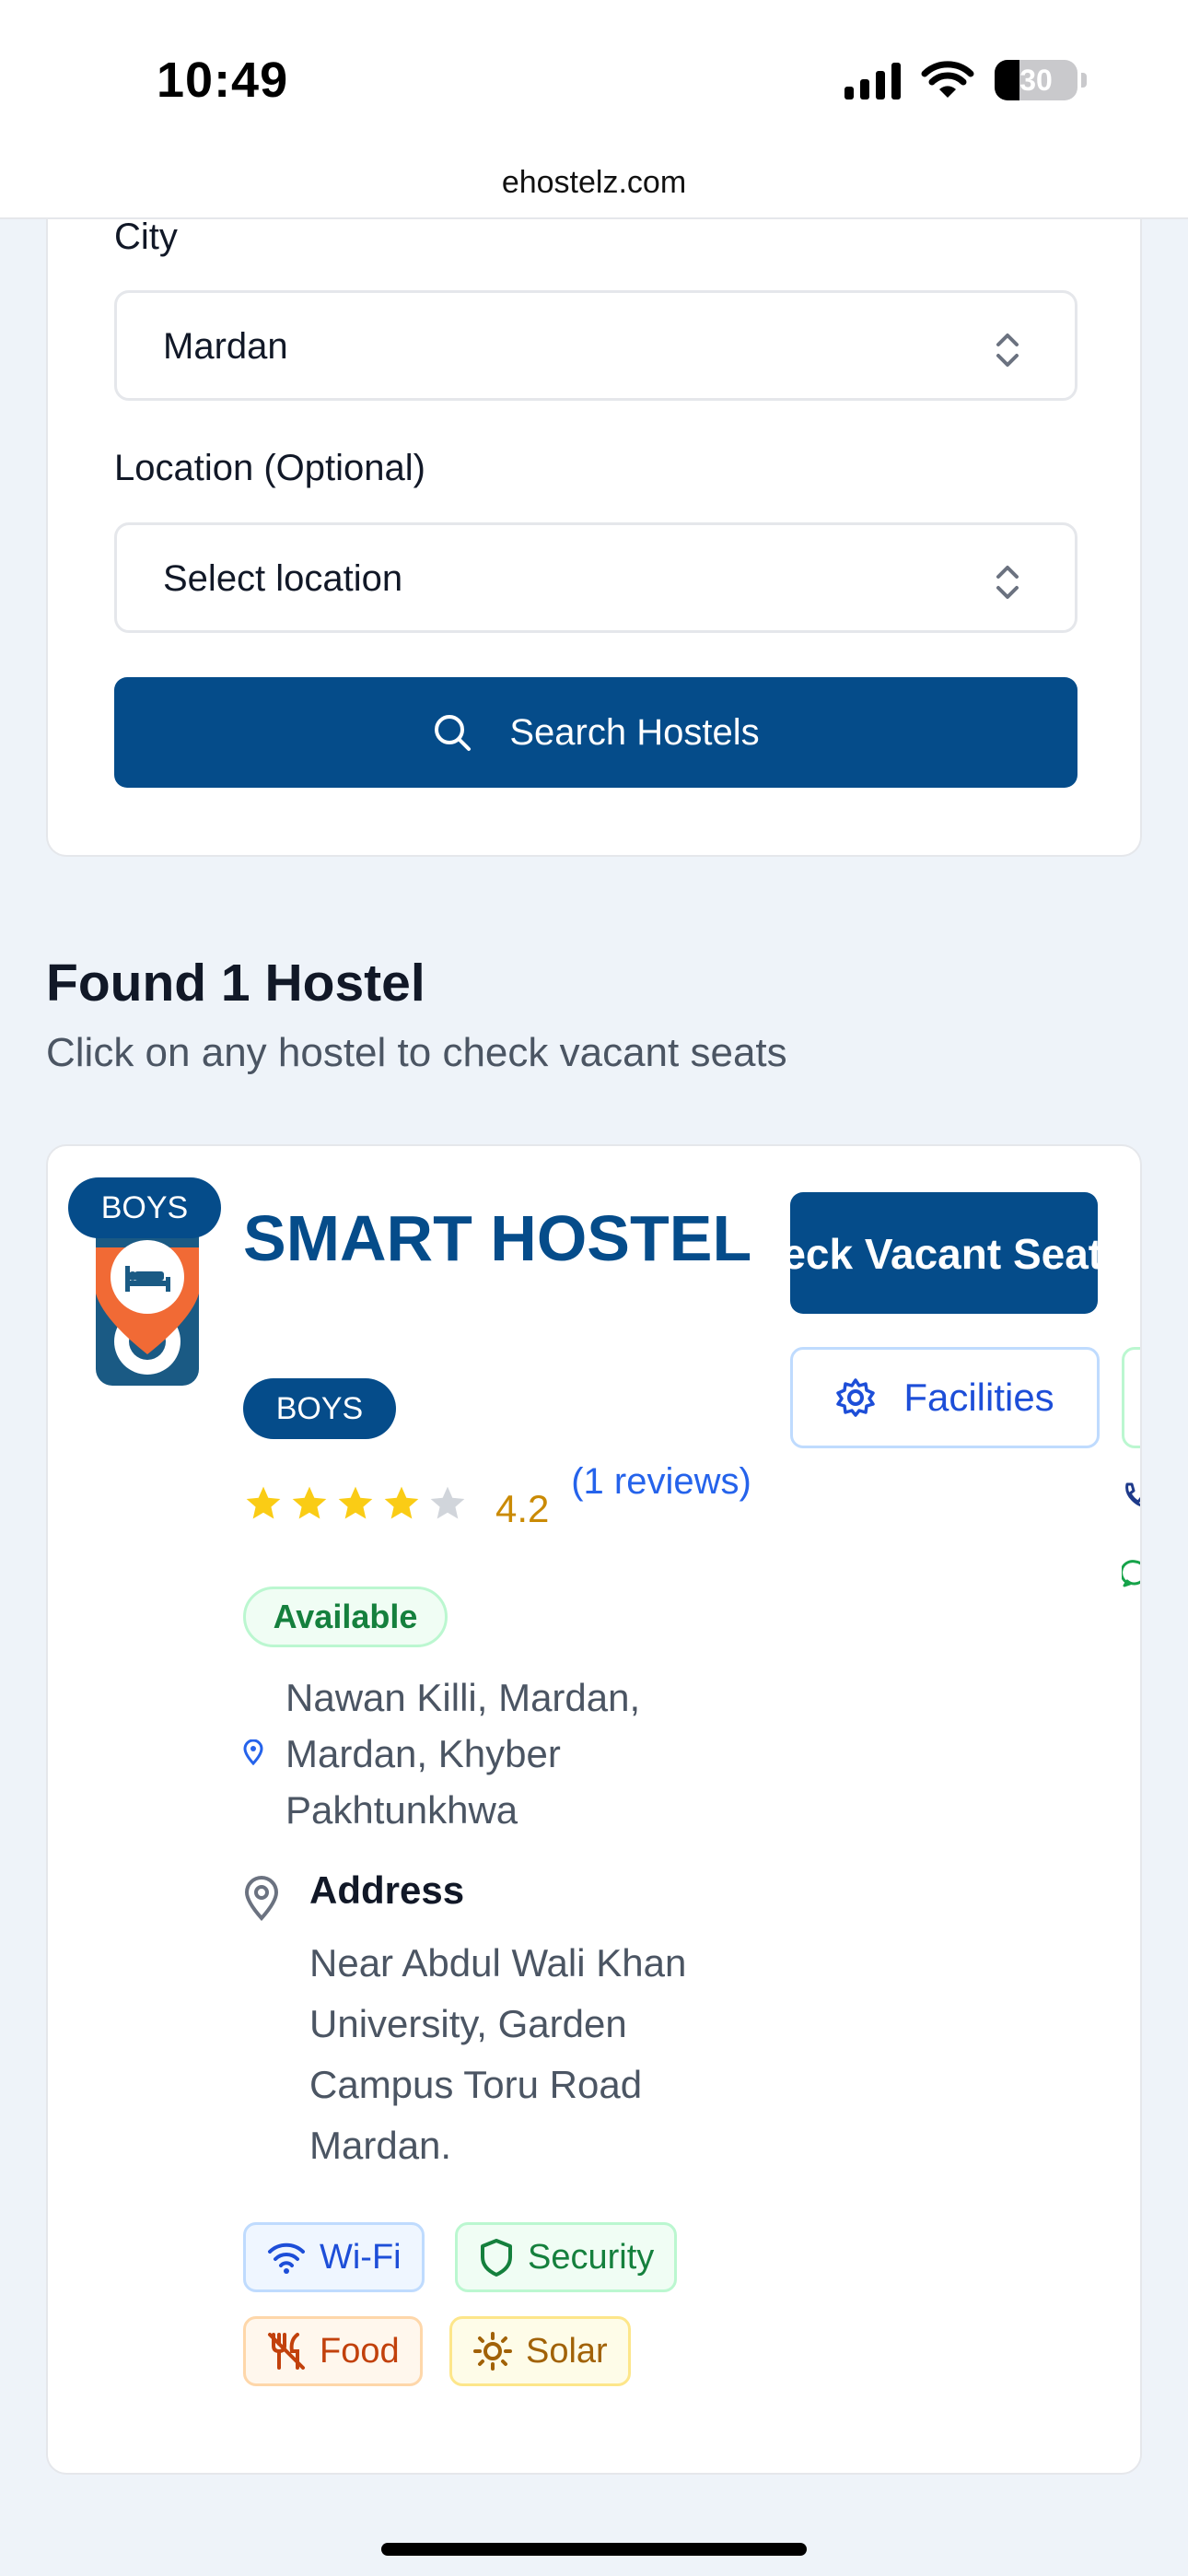 Image resolution: width=1188 pixels, height=2576 pixels. Describe the element at coordinates (447, 1502) in the screenshot. I see `star-empty-icon` at that location.